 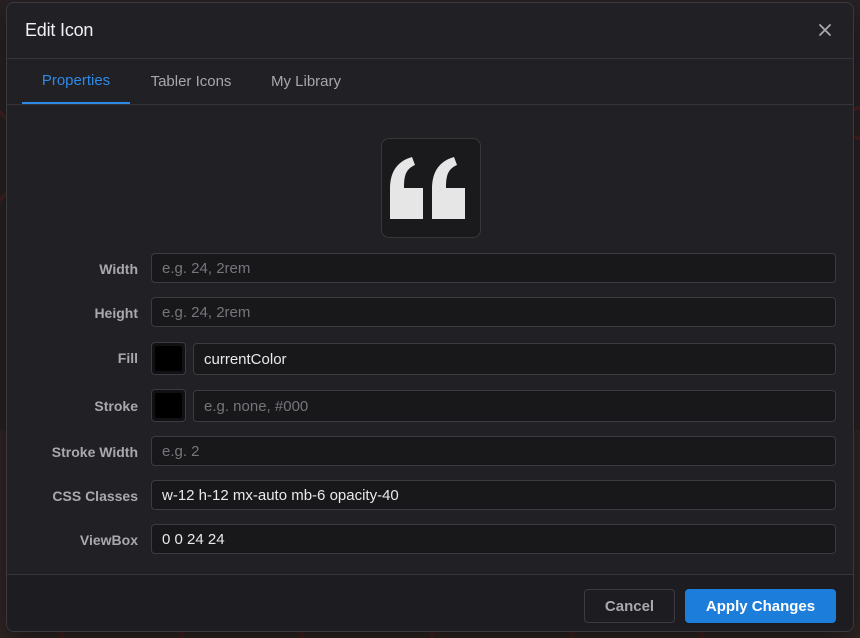 I want to click on css-classes-label: CSS Classes, so click(x=95, y=496).